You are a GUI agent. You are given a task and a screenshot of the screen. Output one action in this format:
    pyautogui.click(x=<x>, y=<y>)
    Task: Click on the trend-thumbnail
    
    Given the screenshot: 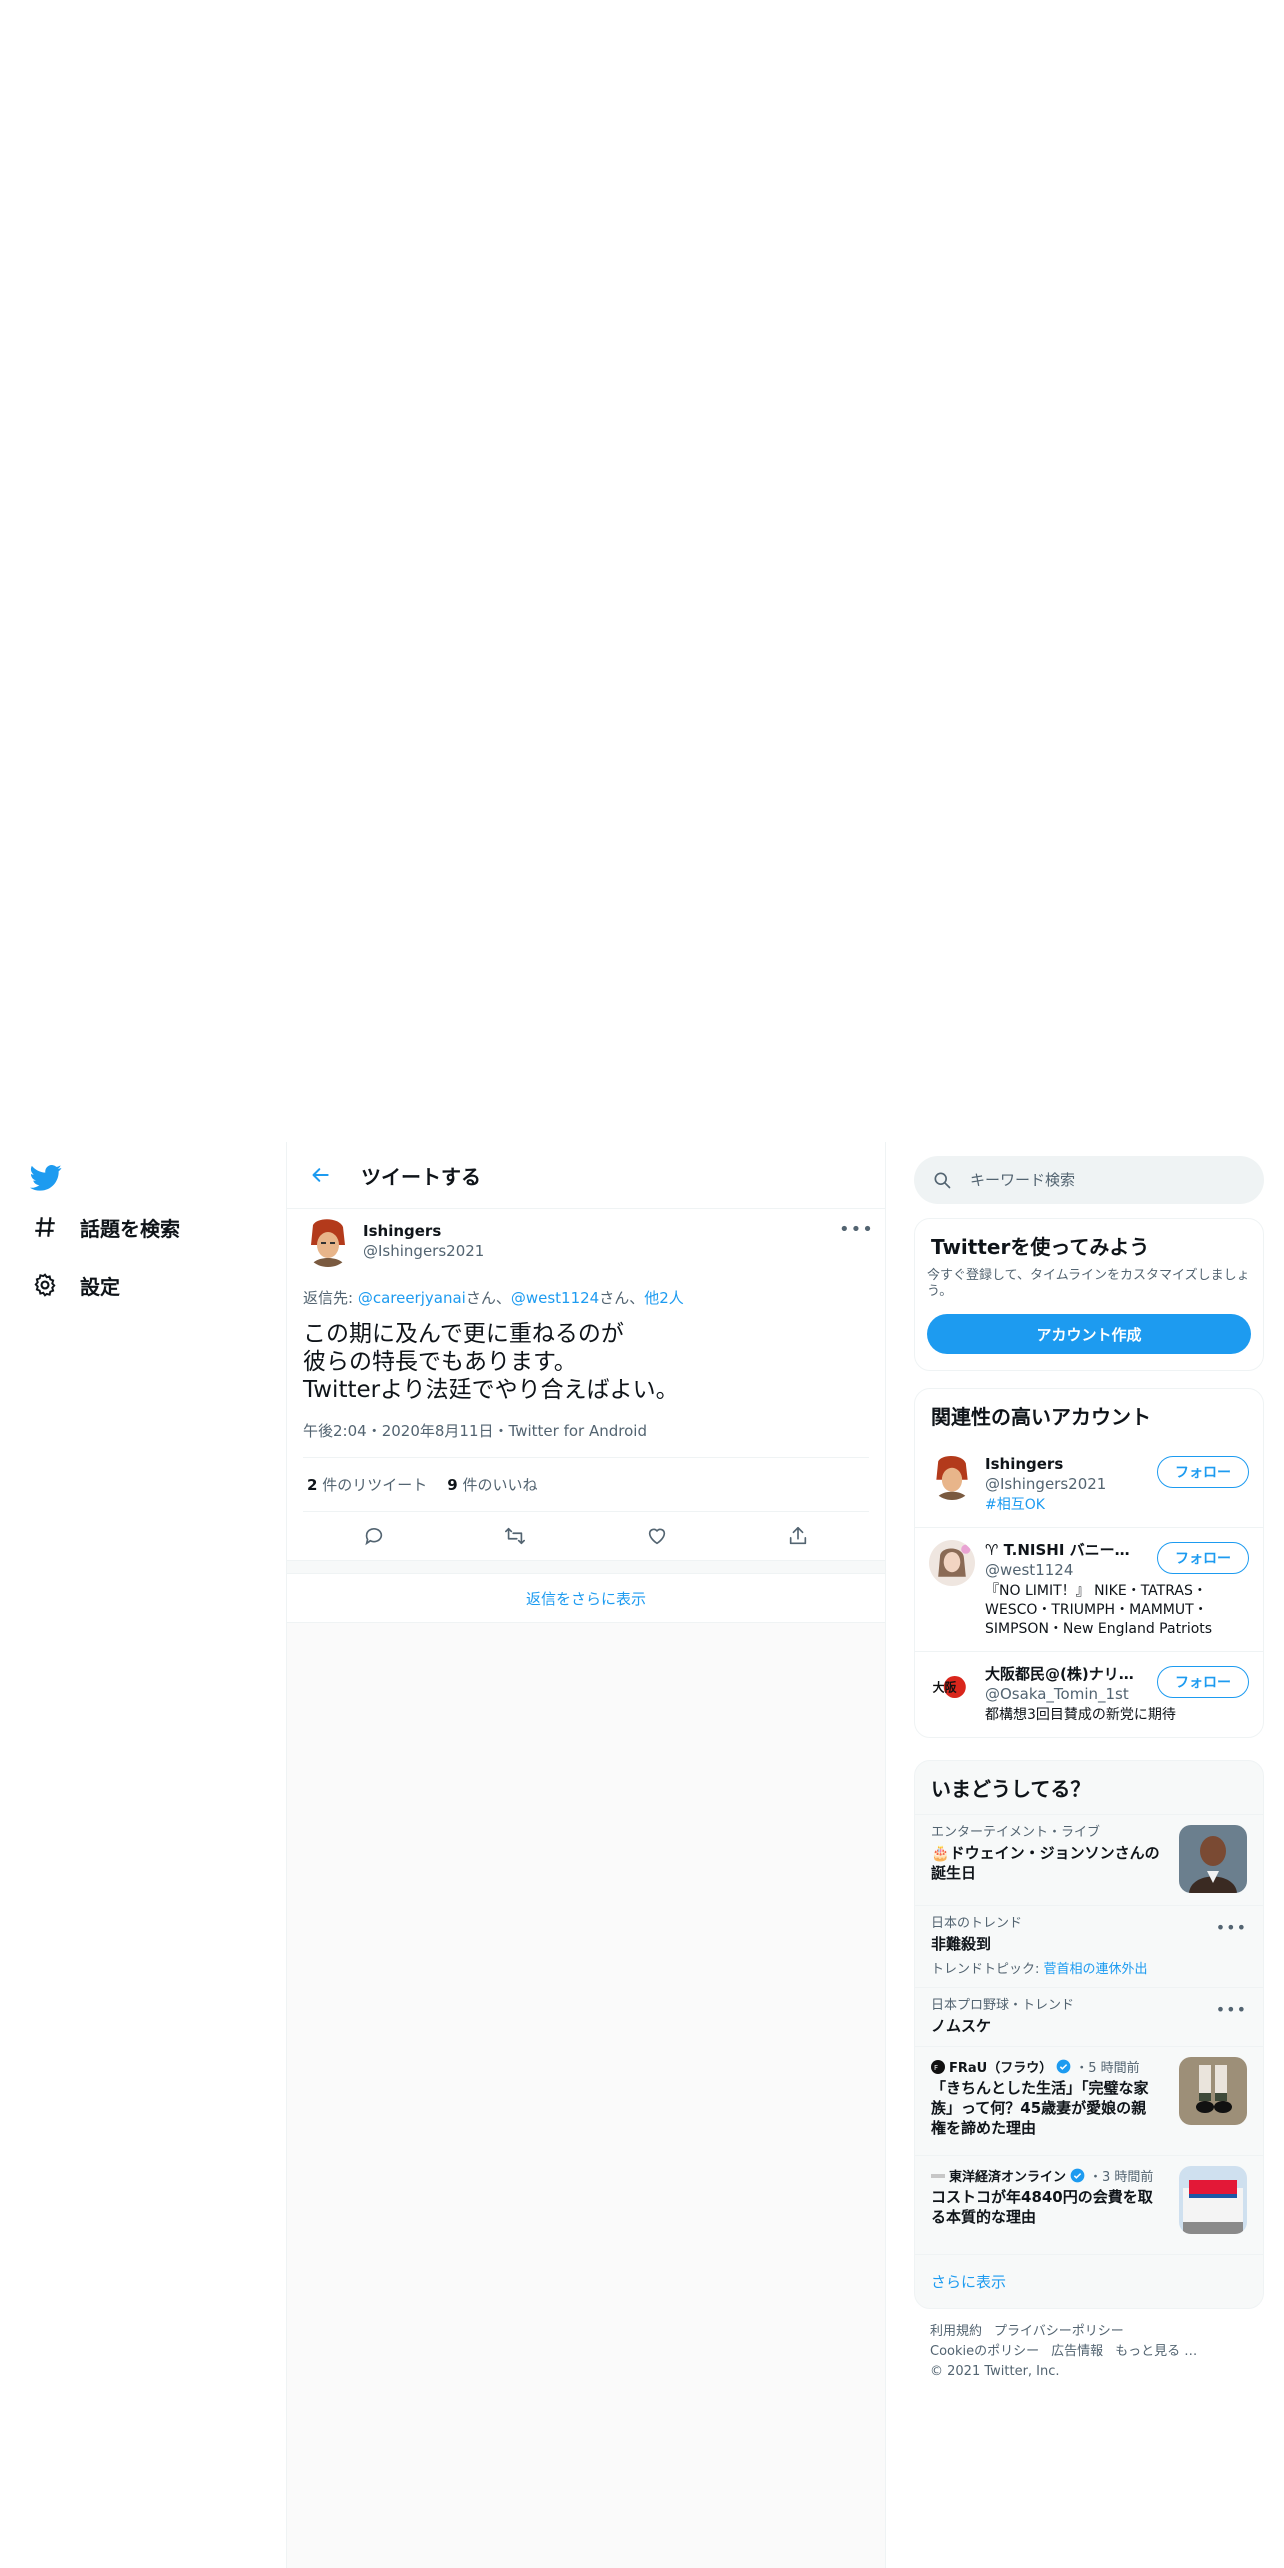 What is the action you would take?
    pyautogui.click(x=1213, y=1859)
    